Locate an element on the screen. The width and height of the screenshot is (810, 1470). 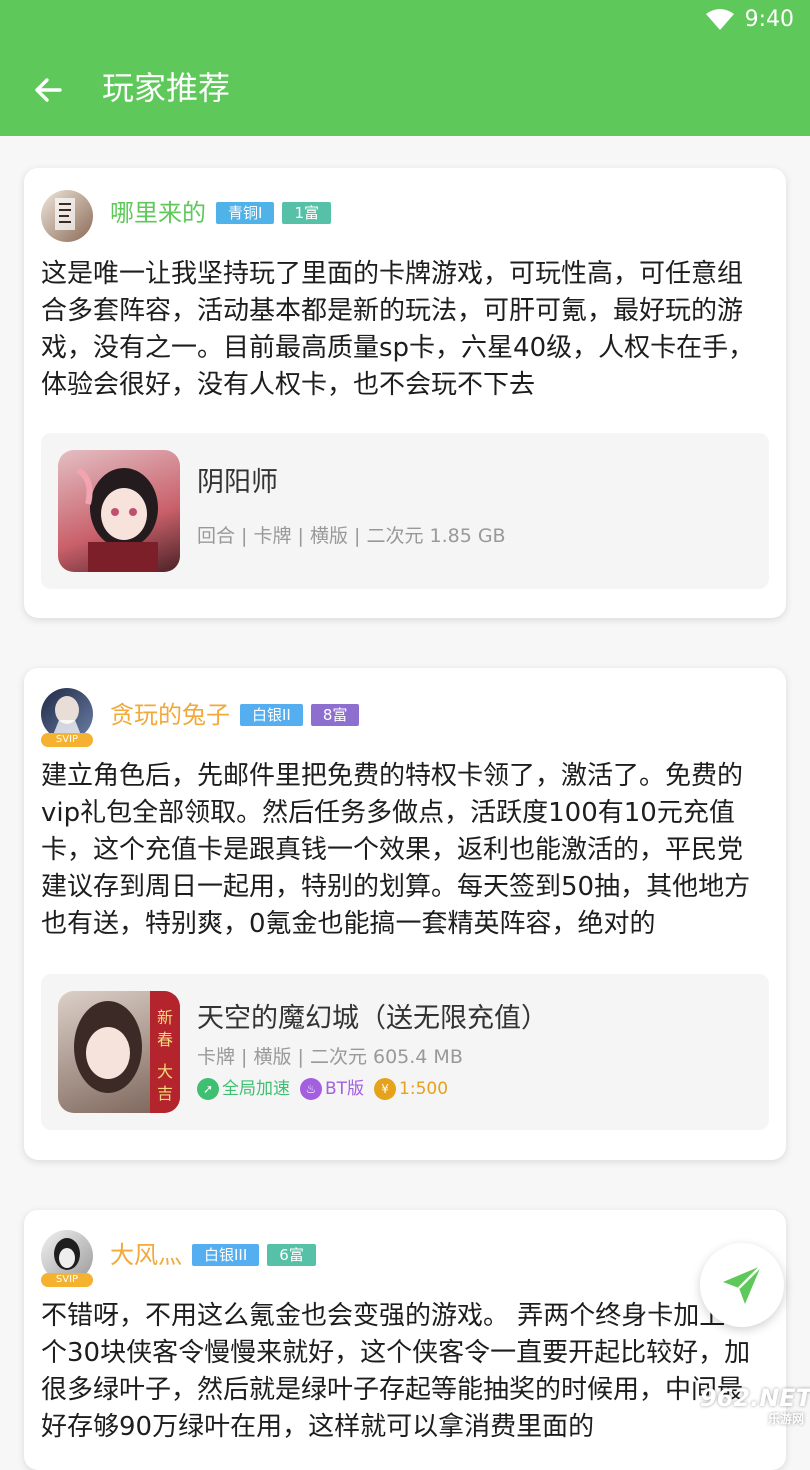
avatar is located at coordinates (67, 216).